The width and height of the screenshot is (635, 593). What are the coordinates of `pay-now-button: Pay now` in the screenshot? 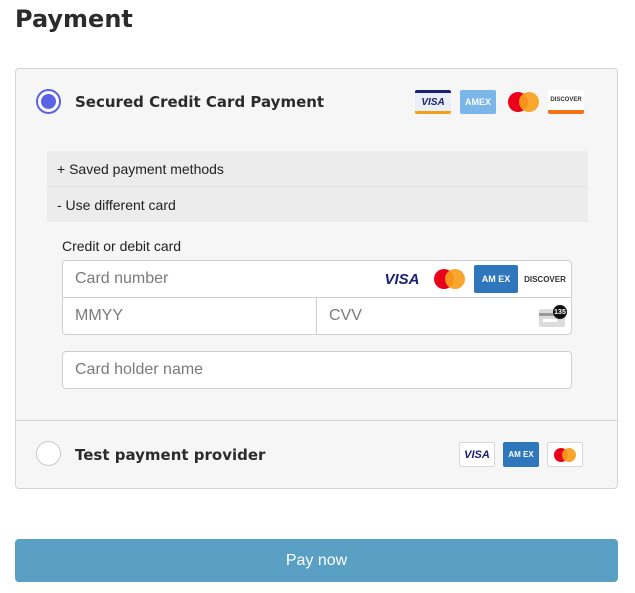 It's located at (316, 560).